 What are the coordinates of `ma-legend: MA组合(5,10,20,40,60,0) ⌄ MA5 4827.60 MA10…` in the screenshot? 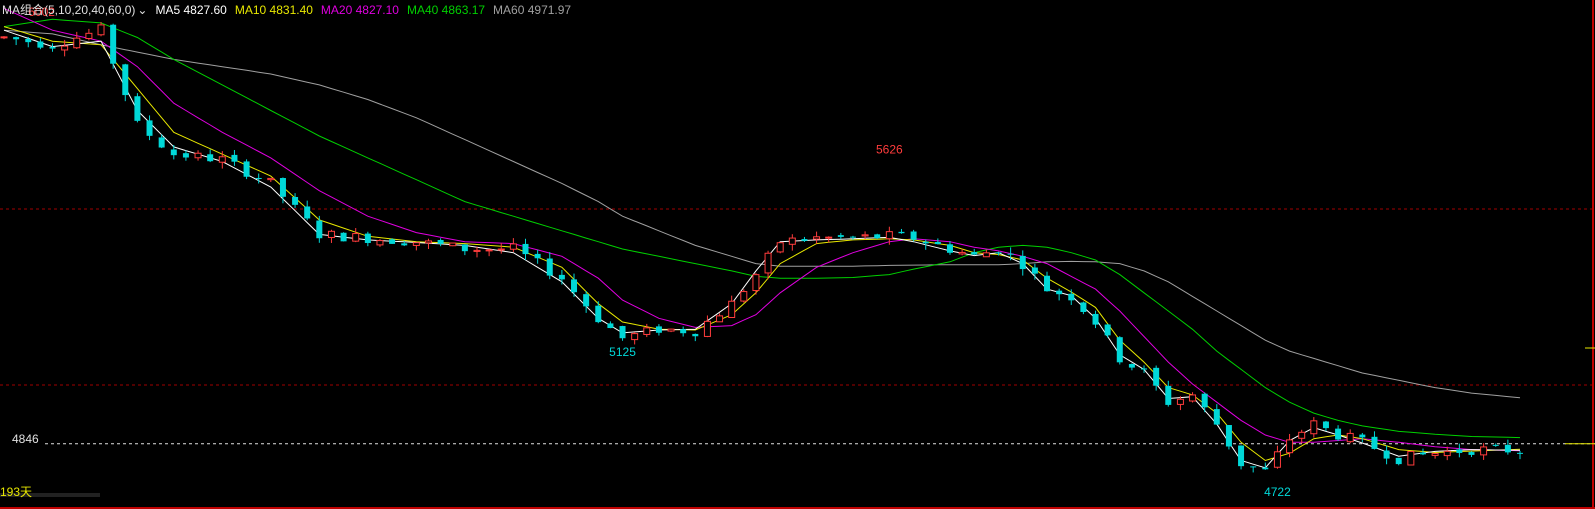 It's located at (286, 10).